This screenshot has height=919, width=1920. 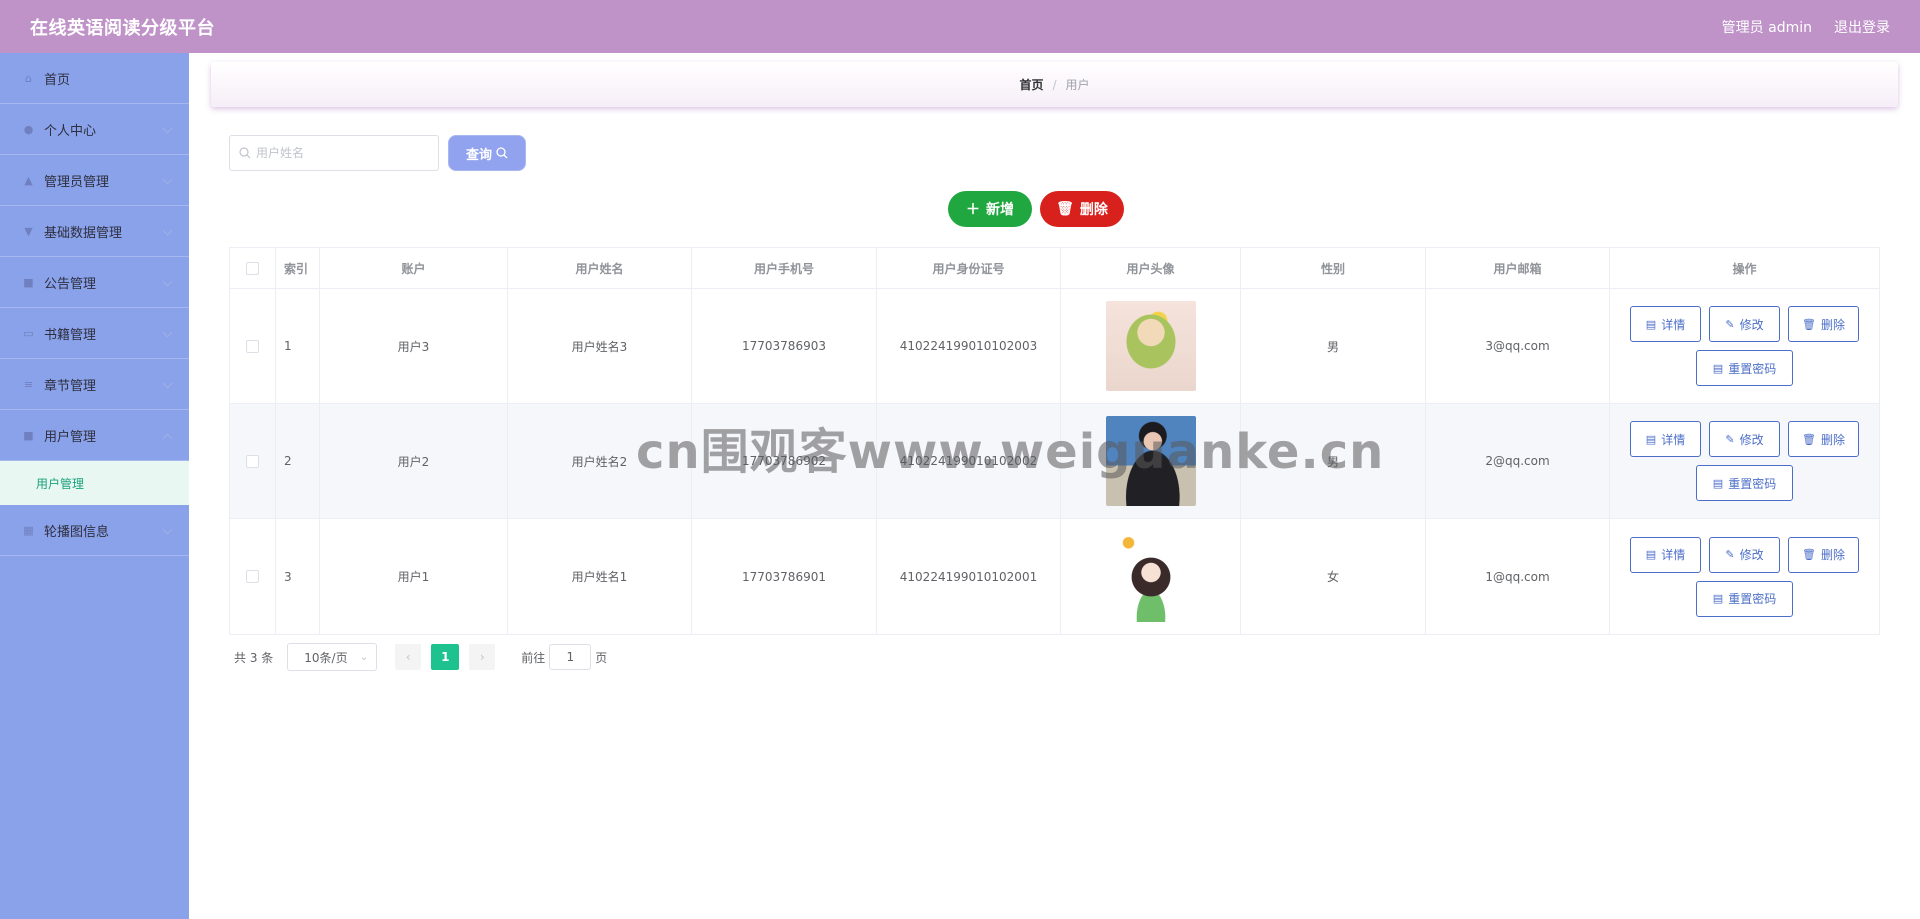 What do you see at coordinates (1031, 84) in the screenshot?
I see `breadcrumb-home: 首页` at bounding box center [1031, 84].